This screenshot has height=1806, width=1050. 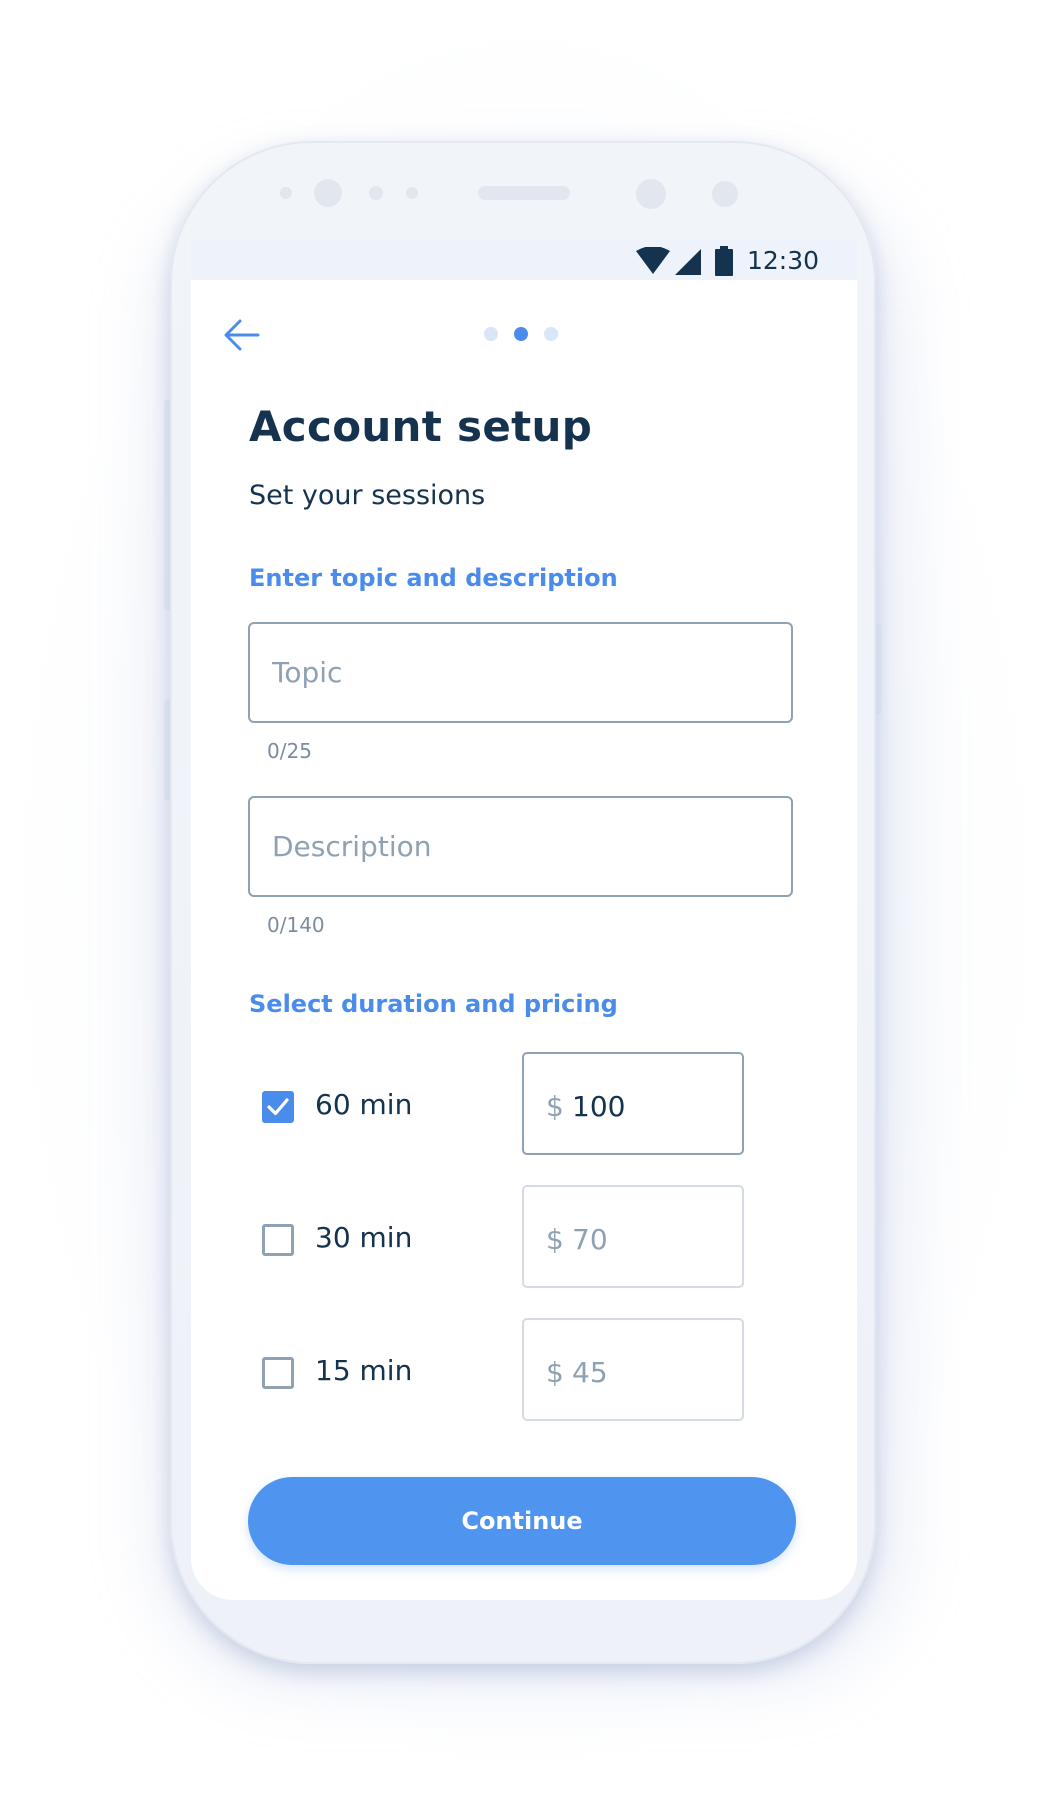 I want to click on checkbox-30-min, so click(x=278, y=1240).